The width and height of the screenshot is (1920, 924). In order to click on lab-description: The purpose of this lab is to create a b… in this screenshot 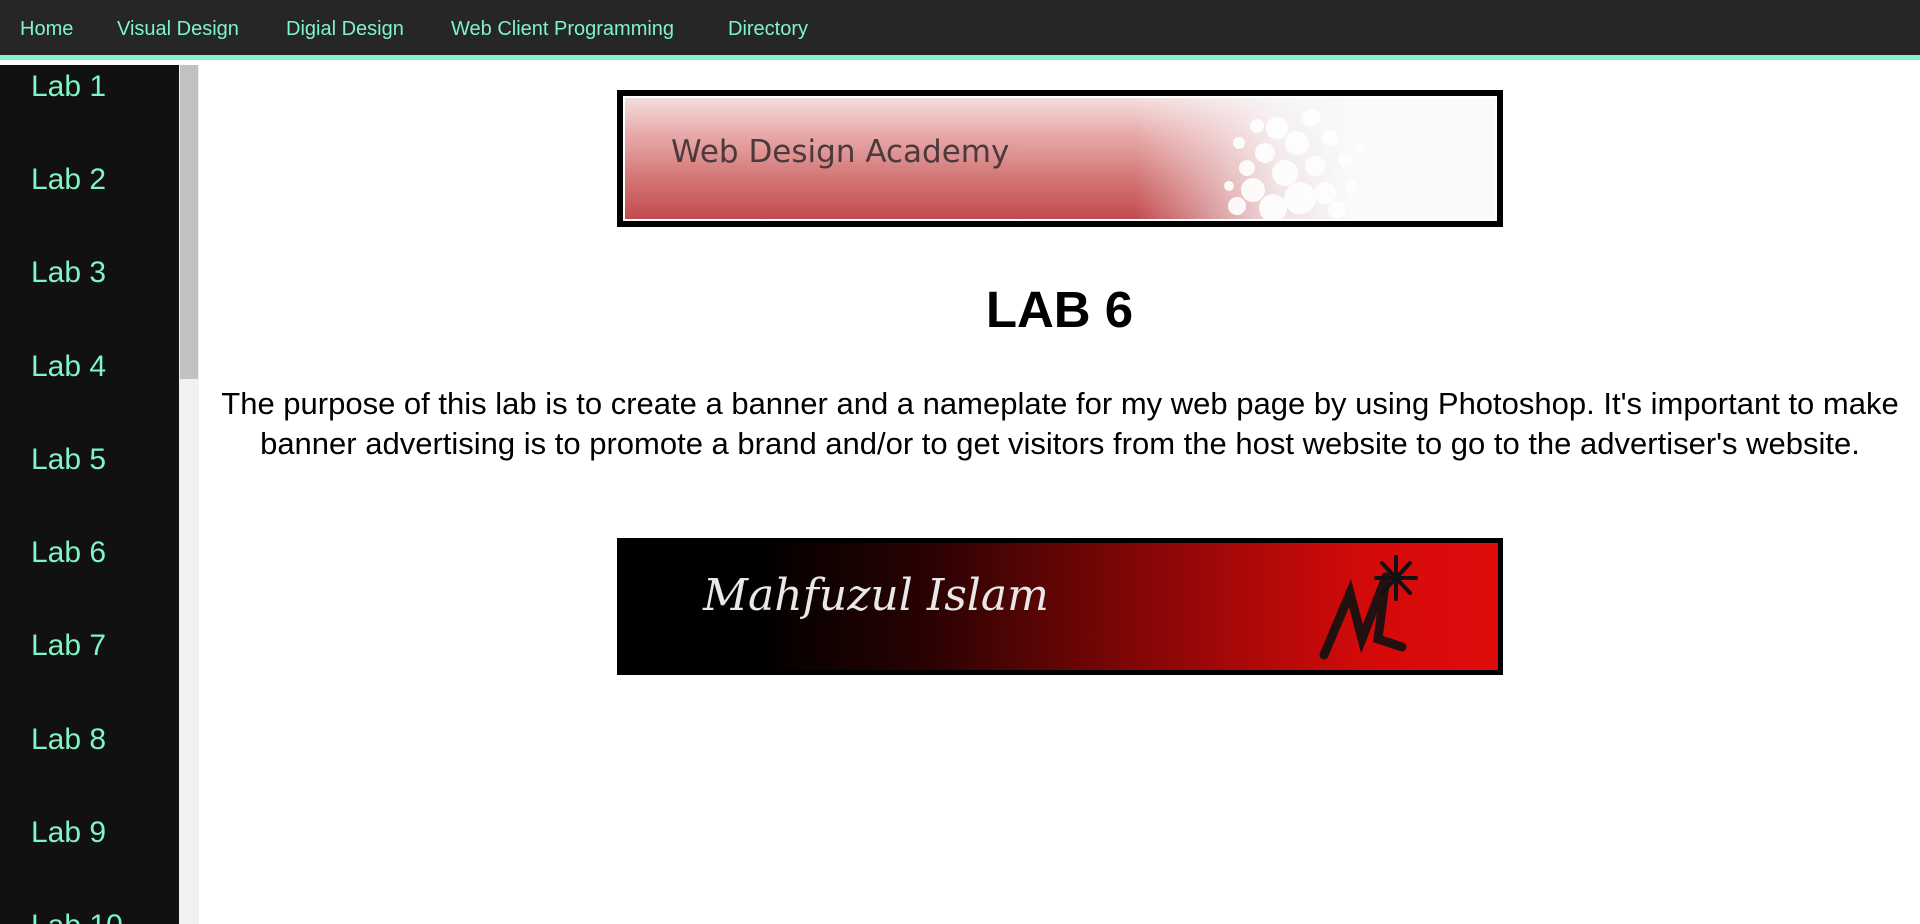, I will do `click(1060, 423)`.